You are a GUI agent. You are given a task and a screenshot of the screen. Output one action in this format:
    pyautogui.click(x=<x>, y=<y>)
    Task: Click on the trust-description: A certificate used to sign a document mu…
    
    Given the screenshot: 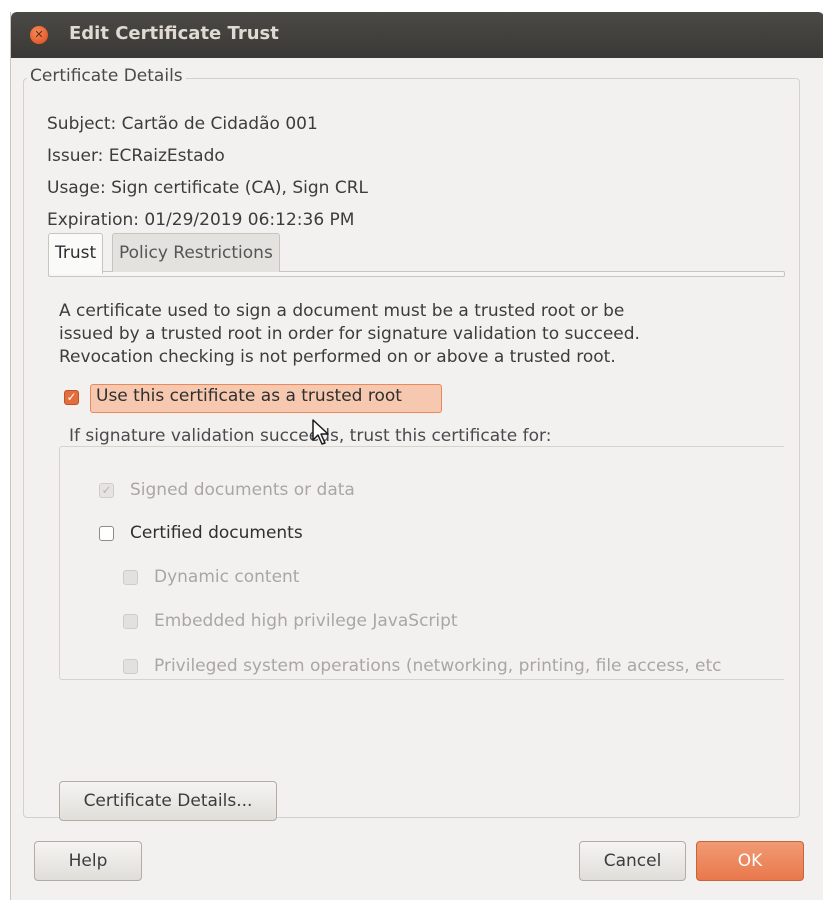 What is the action you would take?
    pyautogui.click(x=409, y=334)
    